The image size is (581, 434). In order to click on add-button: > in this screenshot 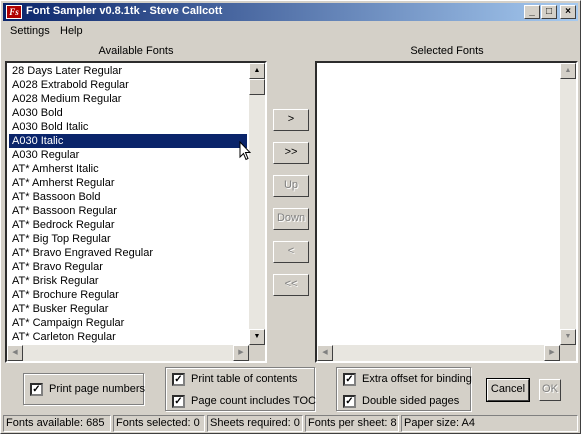, I will do `click(291, 120)`.